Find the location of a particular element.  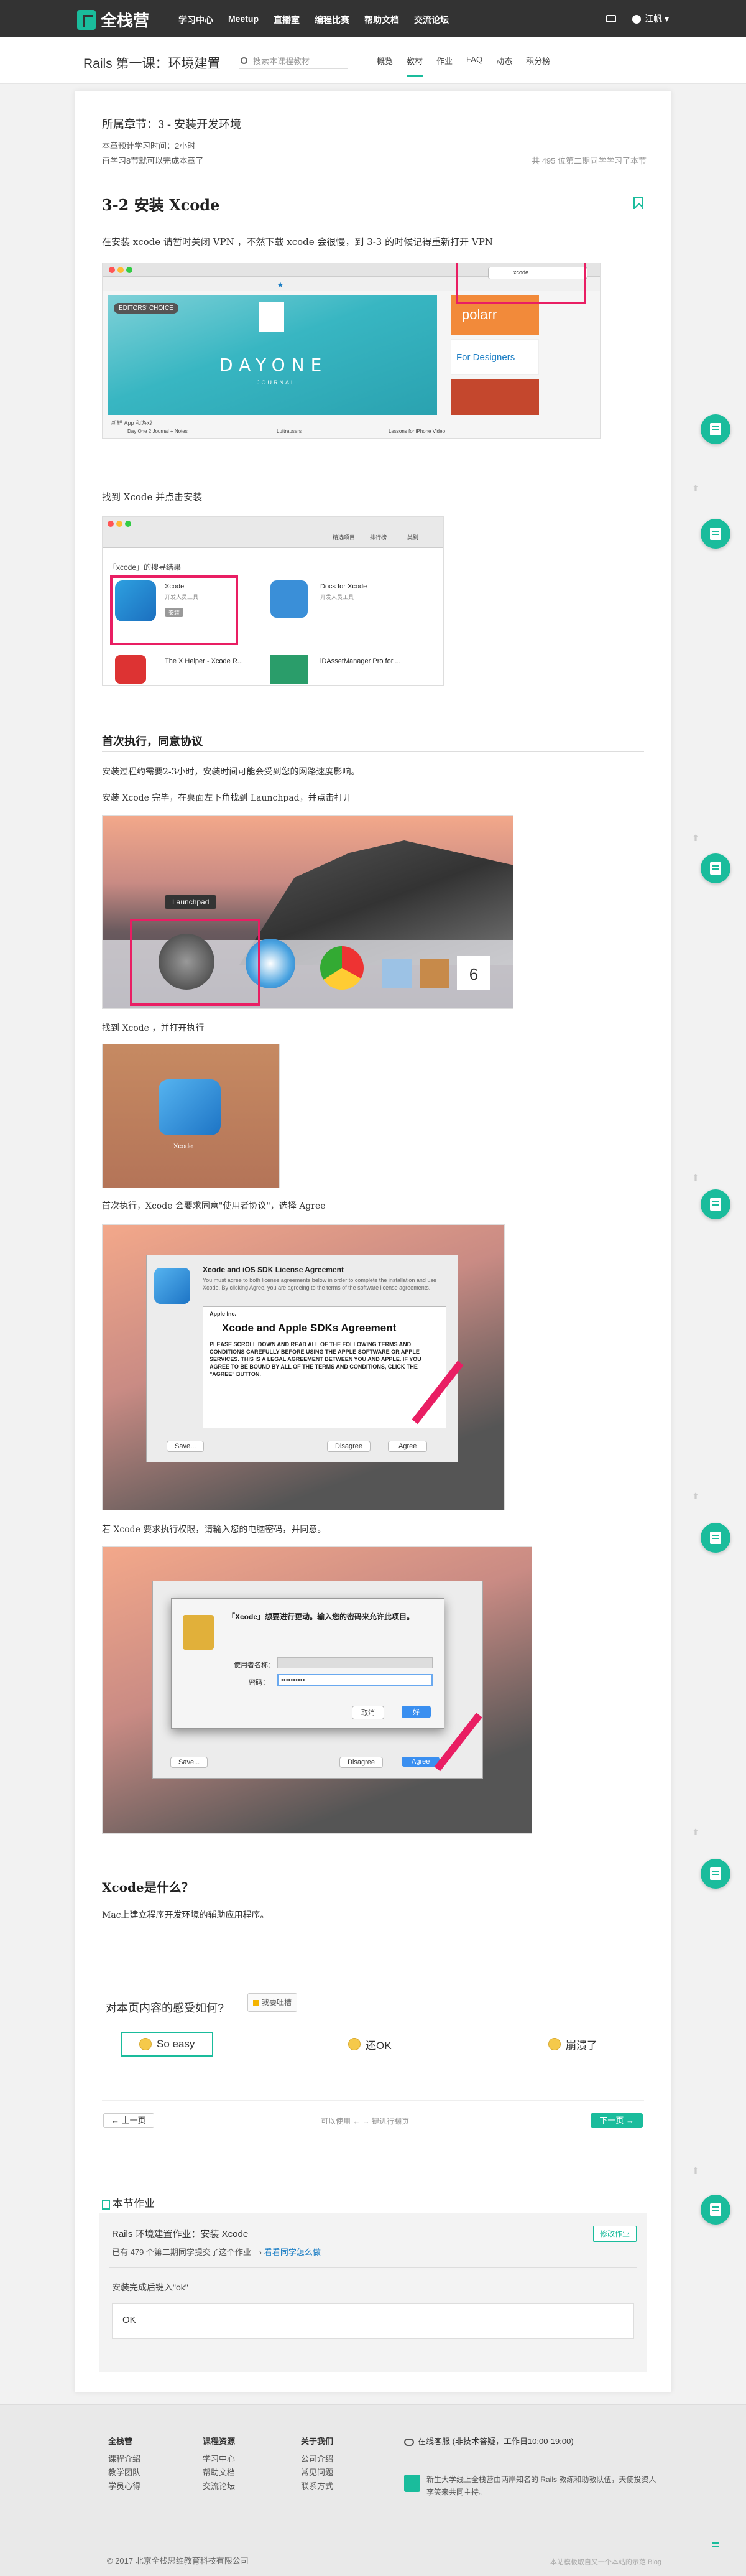

report-issue-button: 我要吐槽 is located at coordinates (272, 2002).